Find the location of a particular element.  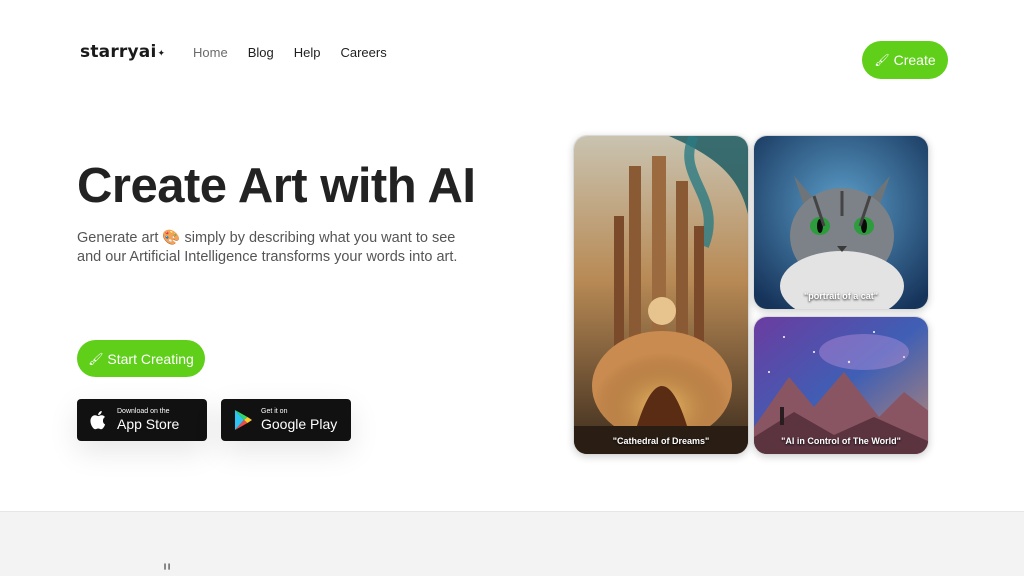

app-store-button: Download on the App Store is located at coordinates (142, 420).